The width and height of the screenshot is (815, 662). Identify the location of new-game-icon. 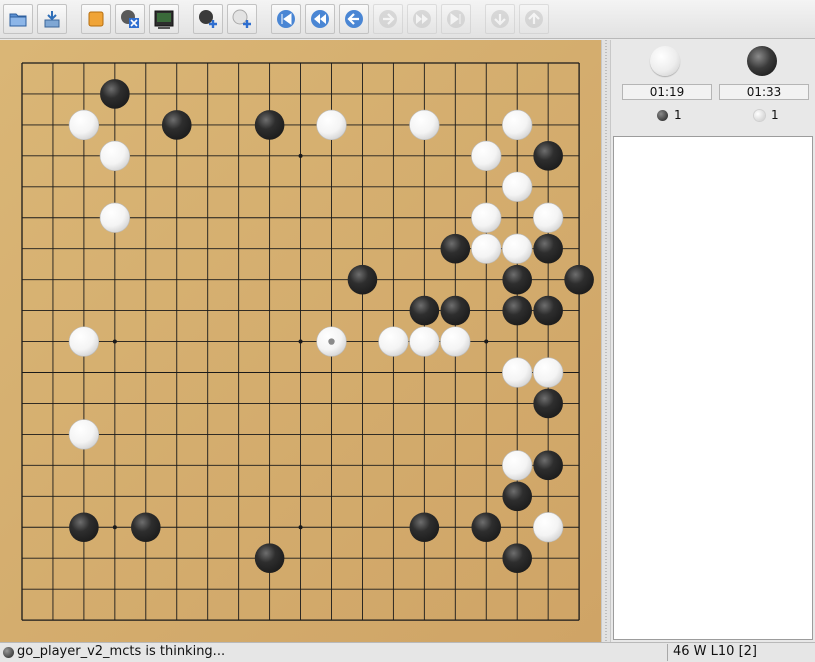
(96, 19).